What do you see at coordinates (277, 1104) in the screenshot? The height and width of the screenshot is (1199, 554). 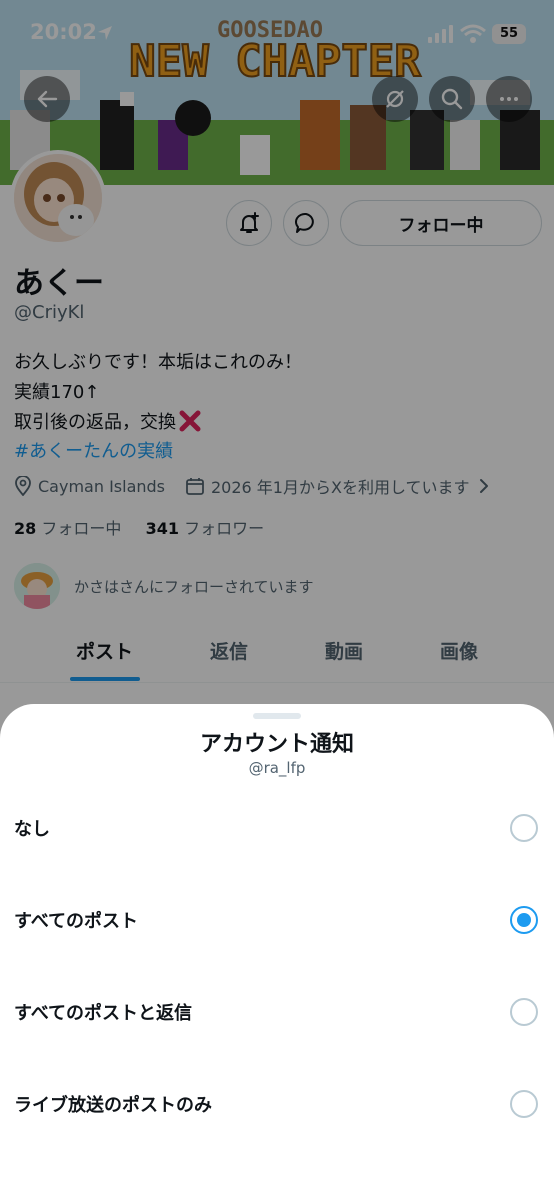 I see `option-live-posts-only: ライブ放送のポストのみ` at bounding box center [277, 1104].